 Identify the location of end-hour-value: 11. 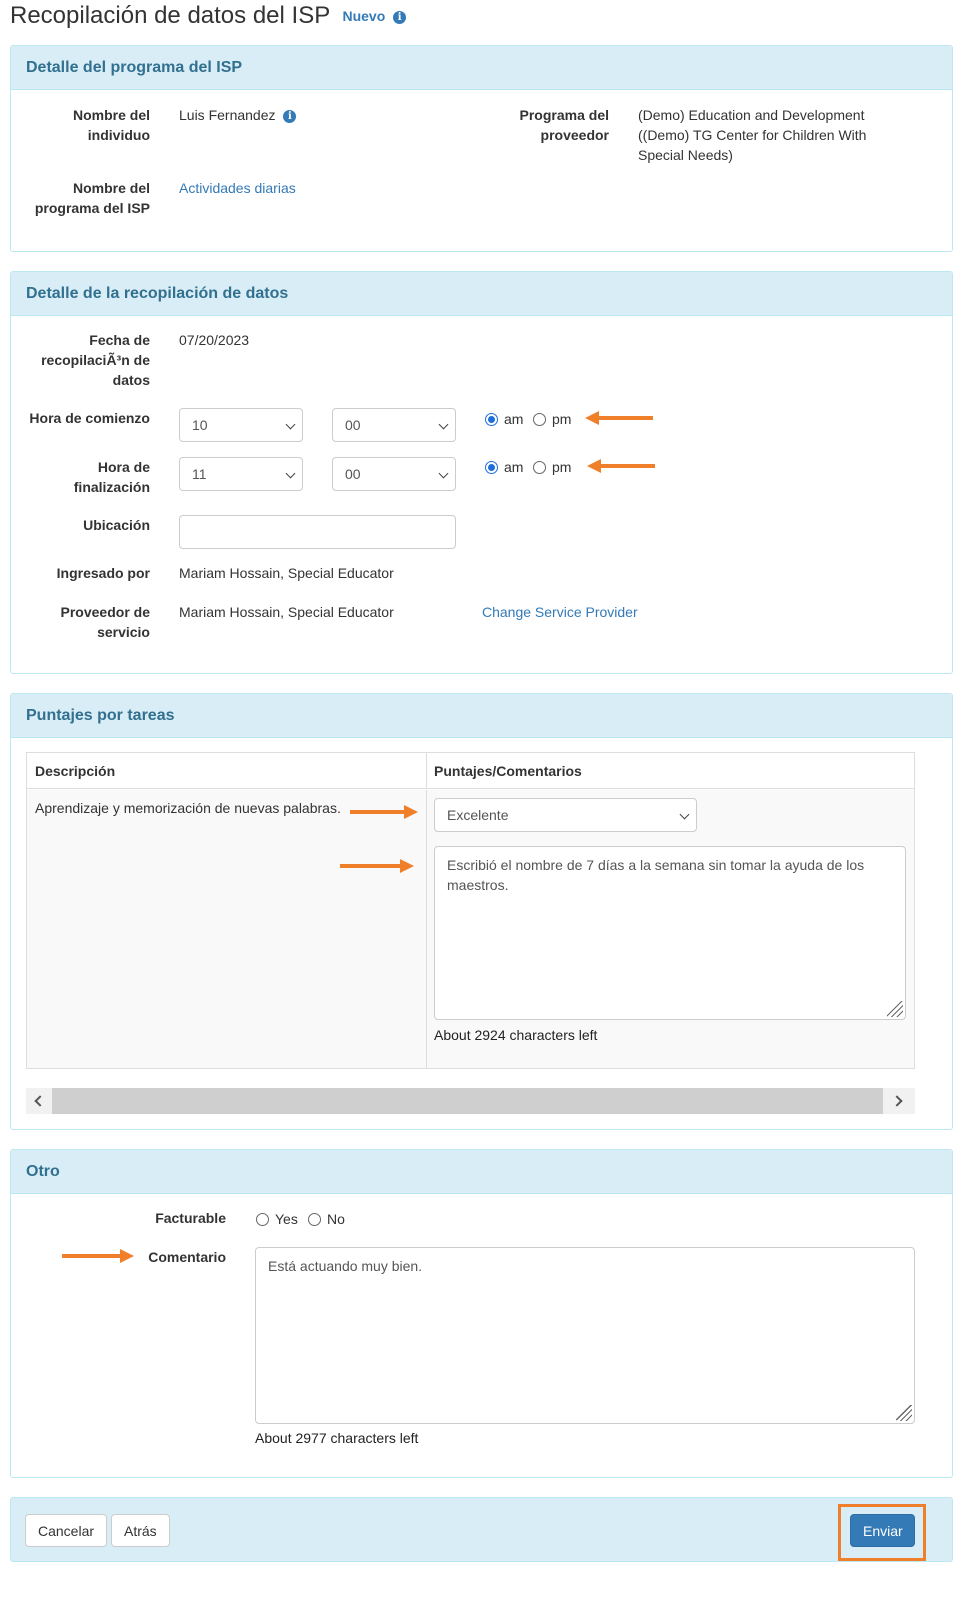
(199, 474).